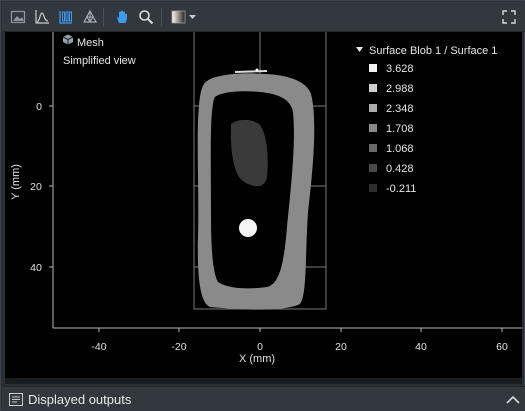  What do you see at coordinates (263, 17) in the screenshot?
I see `toolbar` at bounding box center [263, 17].